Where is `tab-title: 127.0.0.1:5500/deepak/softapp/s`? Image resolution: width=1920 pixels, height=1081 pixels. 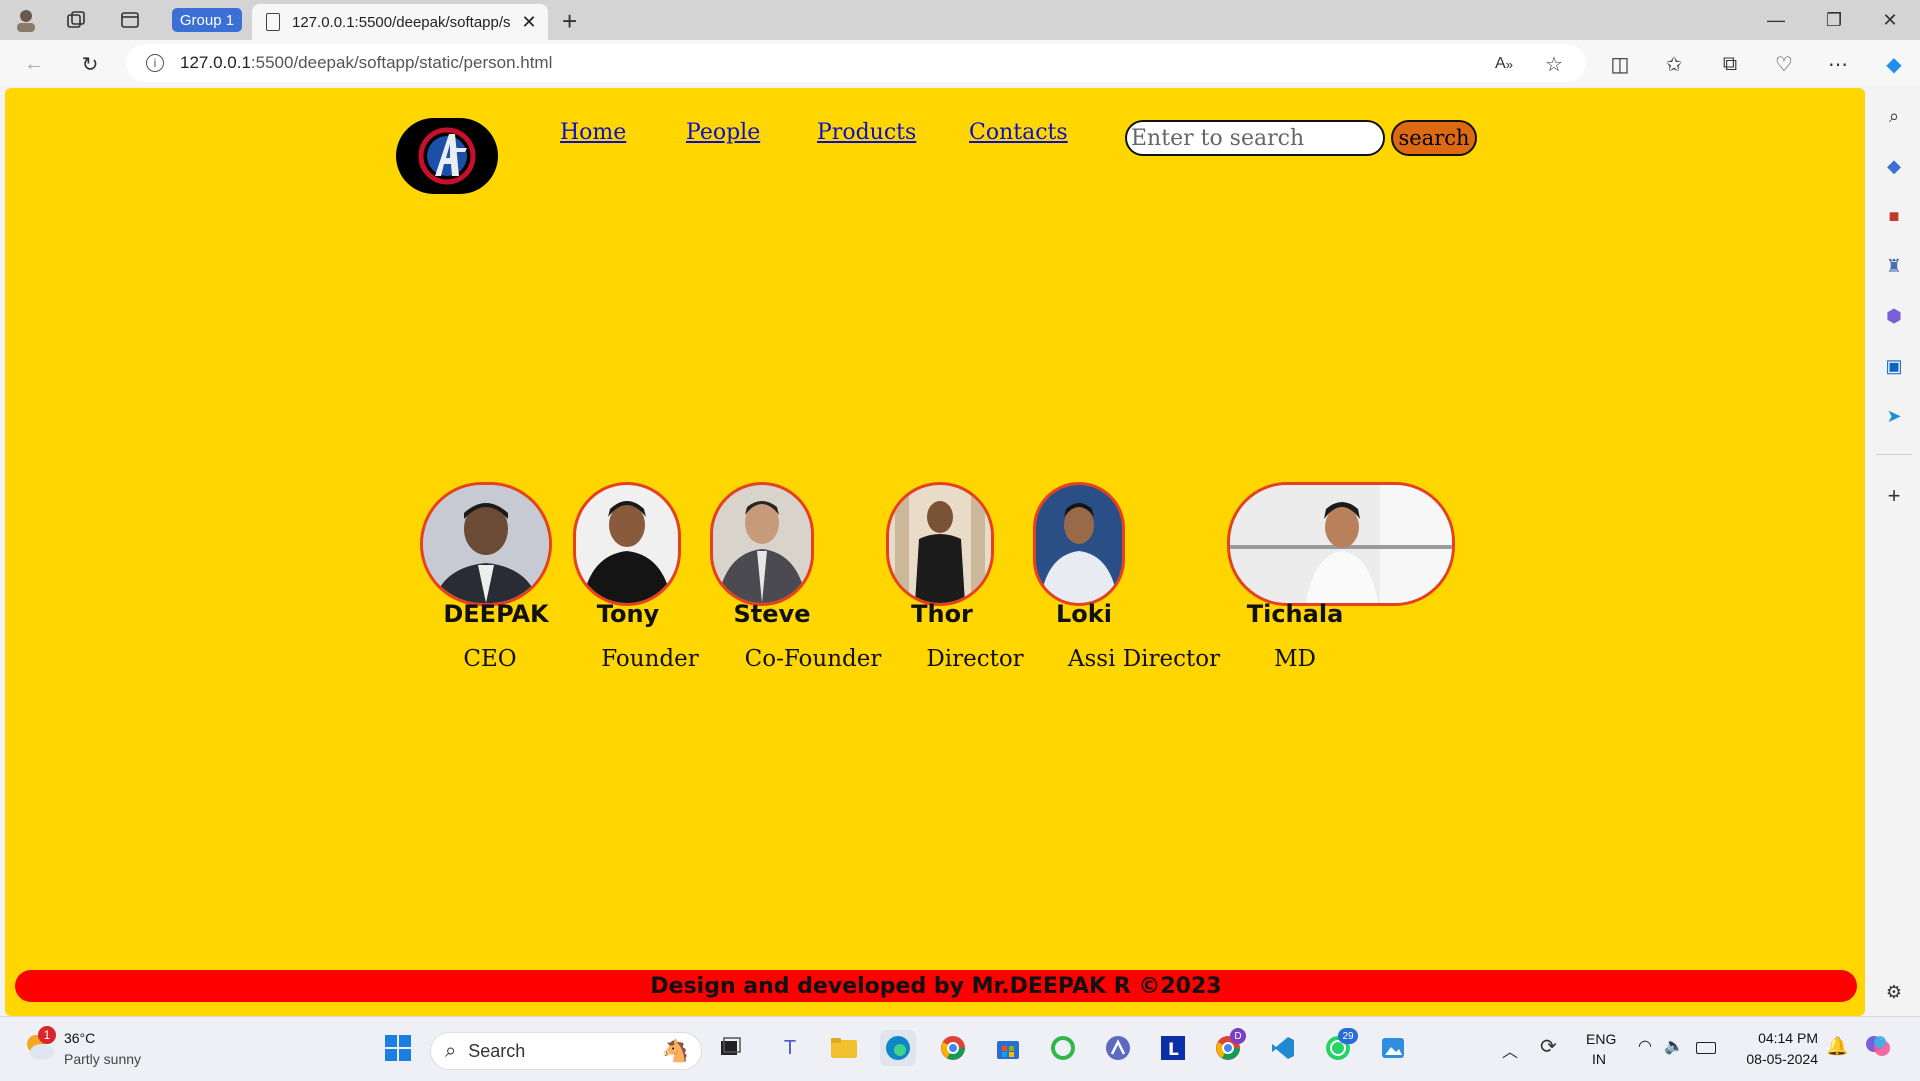
tab-title: 127.0.0.1:5500/deepak/softapp/s is located at coordinates (401, 22).